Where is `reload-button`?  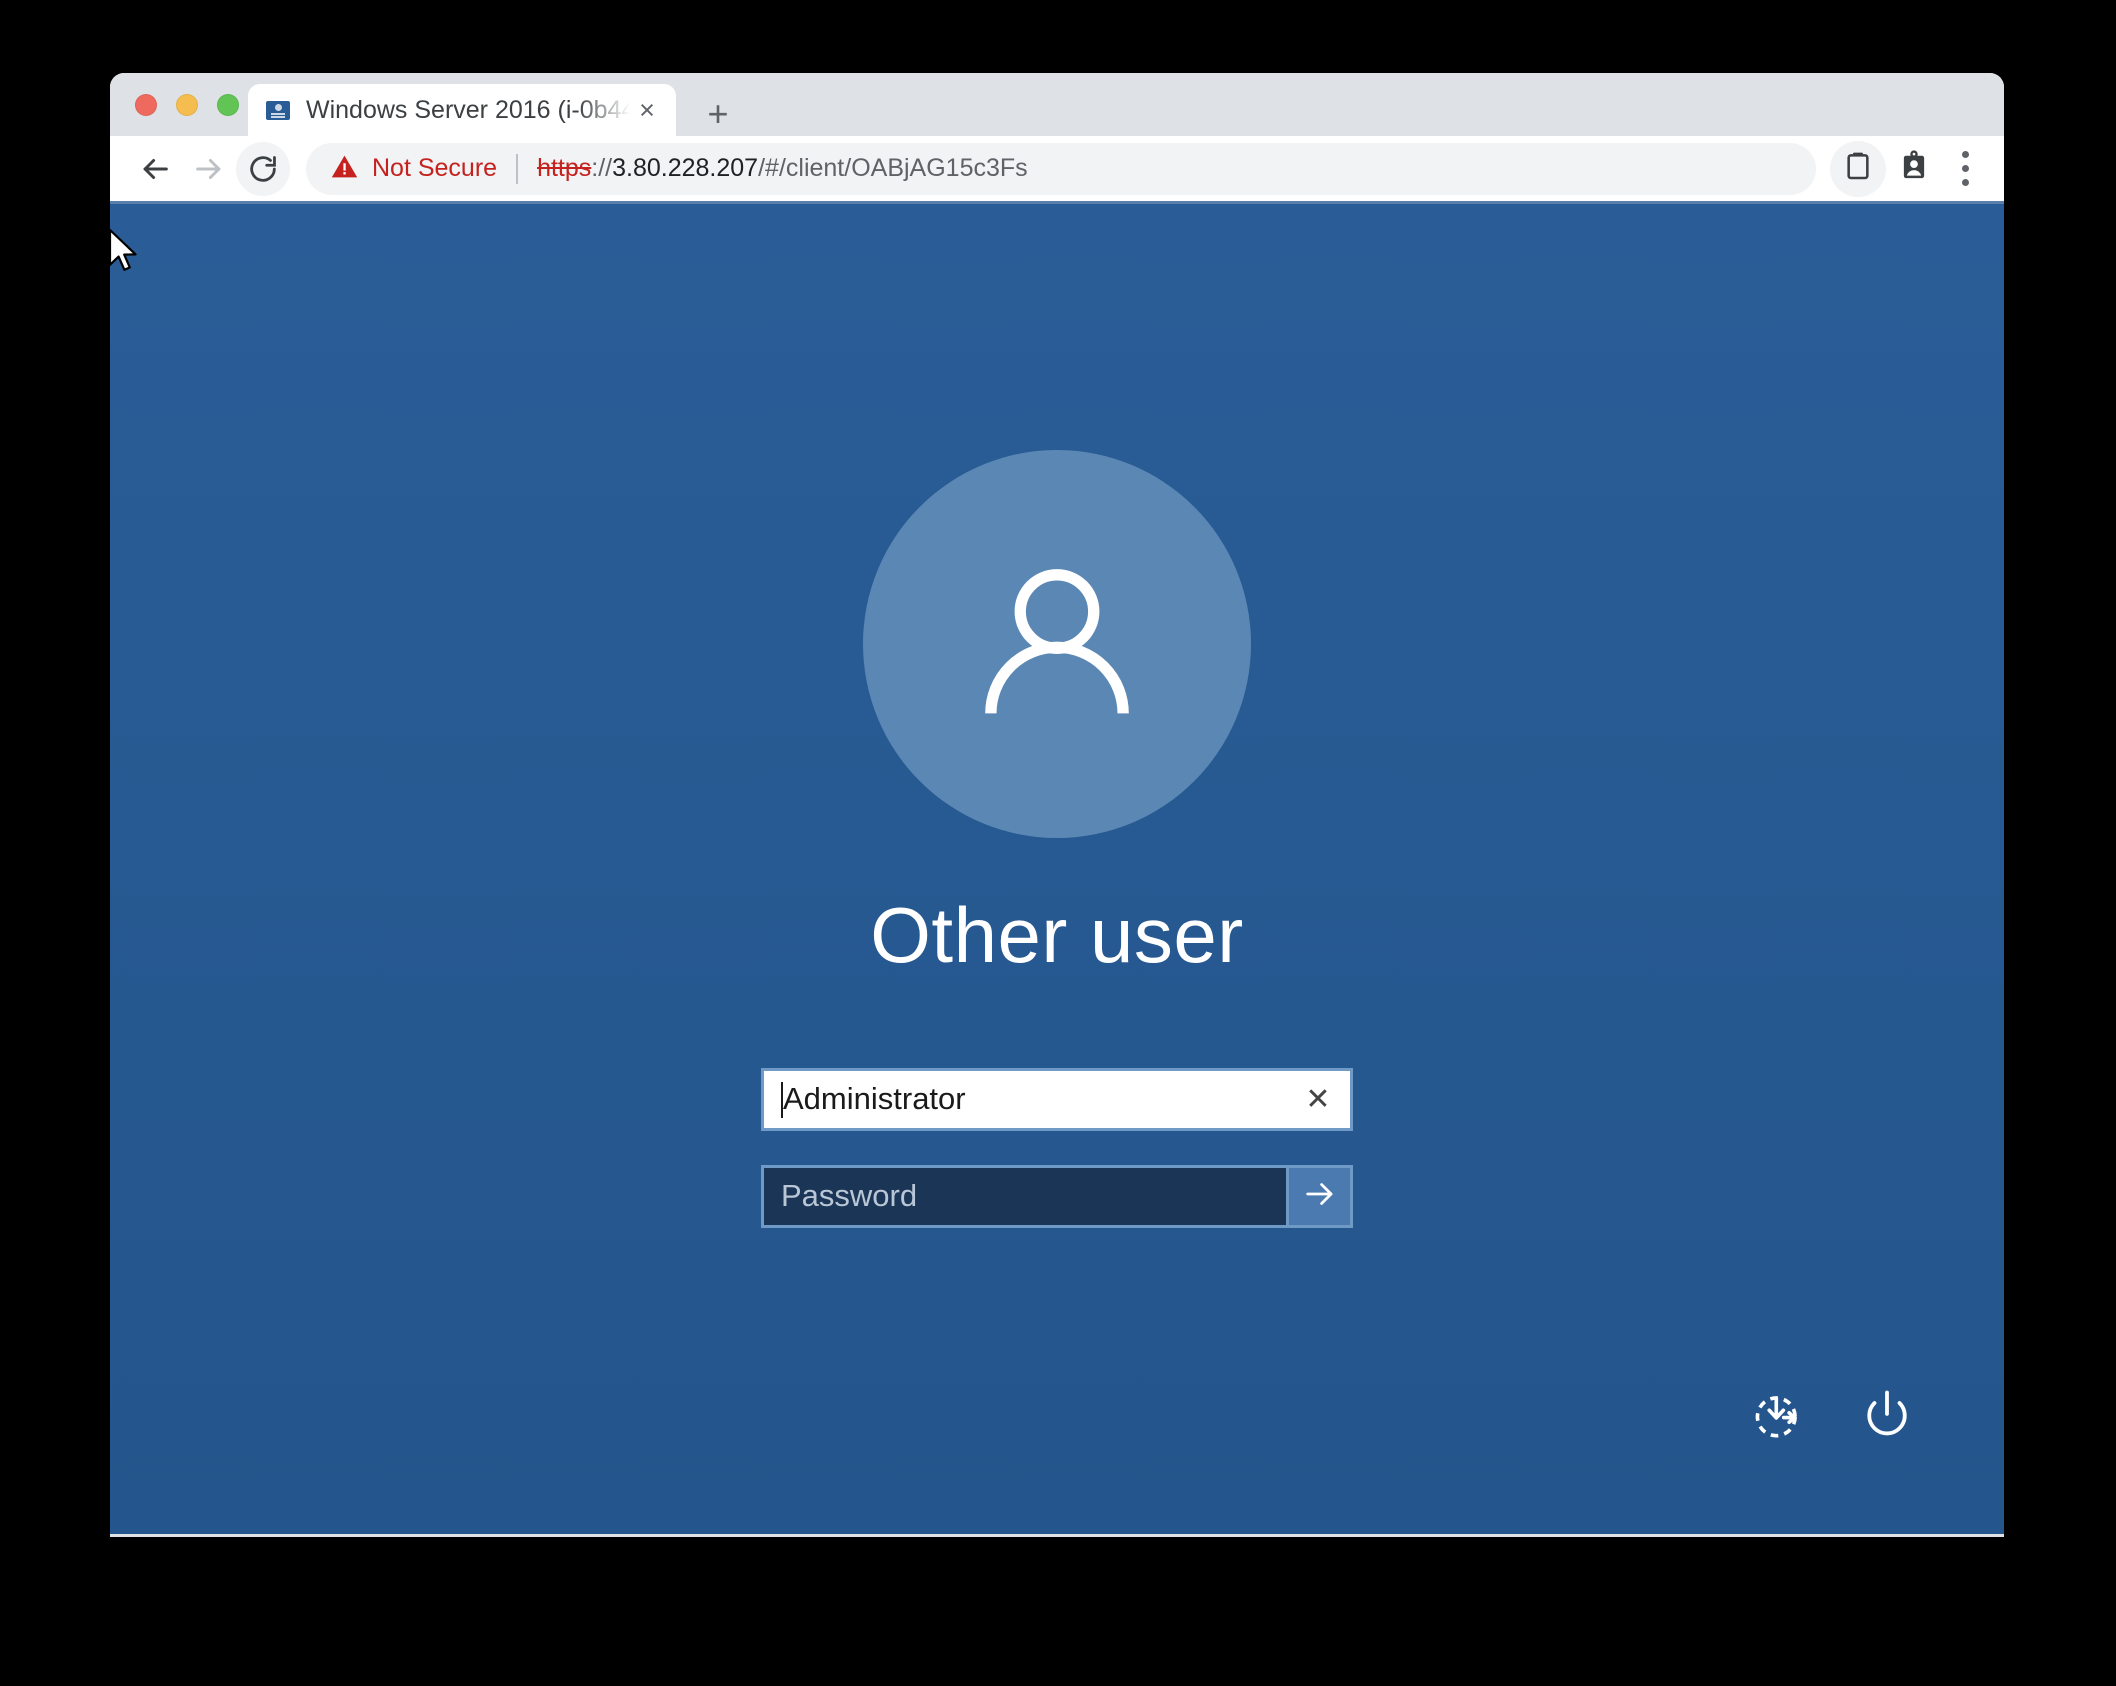
reload-button is located at coordinates (263, 168).